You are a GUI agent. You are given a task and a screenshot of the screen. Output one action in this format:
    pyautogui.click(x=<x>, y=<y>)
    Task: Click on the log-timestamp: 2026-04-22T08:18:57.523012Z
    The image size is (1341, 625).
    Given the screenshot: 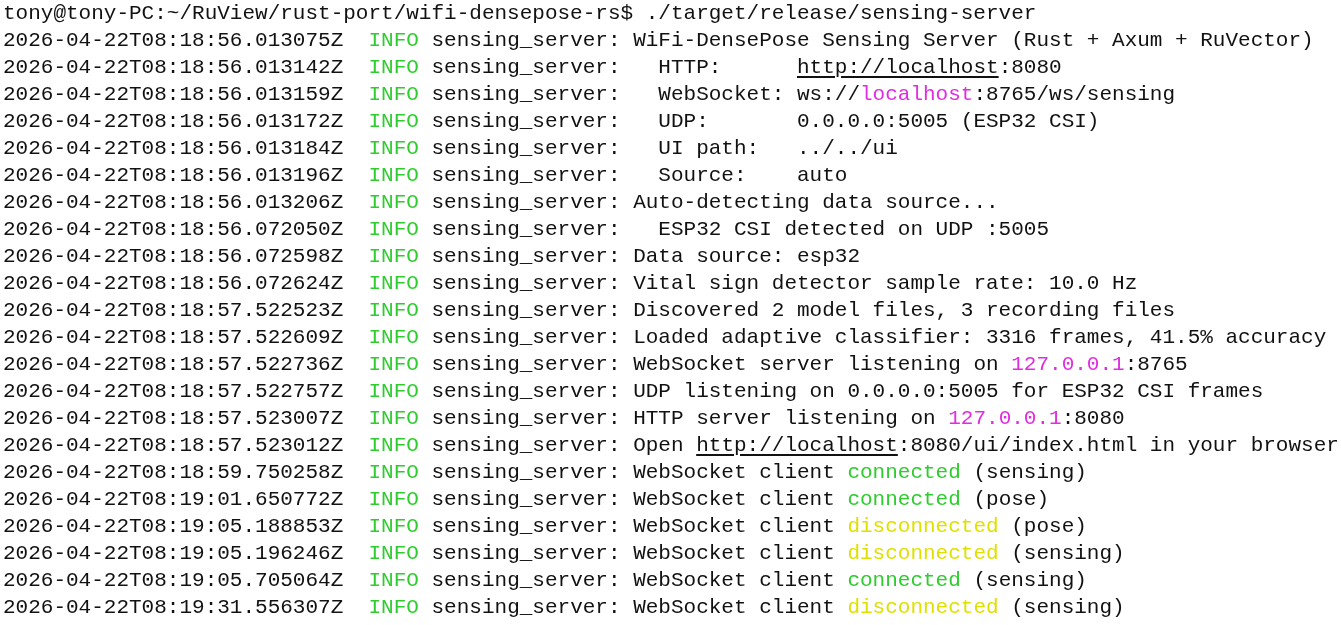 What is the action you would take?
    pyautogui.click(x=173, y=445)
    